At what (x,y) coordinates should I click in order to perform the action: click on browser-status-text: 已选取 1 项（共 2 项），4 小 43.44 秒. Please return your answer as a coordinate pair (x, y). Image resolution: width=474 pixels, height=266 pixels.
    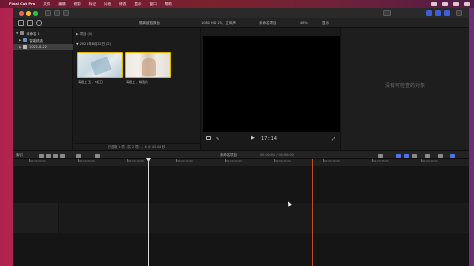
    Looking at the image, I should click on (136, 146).